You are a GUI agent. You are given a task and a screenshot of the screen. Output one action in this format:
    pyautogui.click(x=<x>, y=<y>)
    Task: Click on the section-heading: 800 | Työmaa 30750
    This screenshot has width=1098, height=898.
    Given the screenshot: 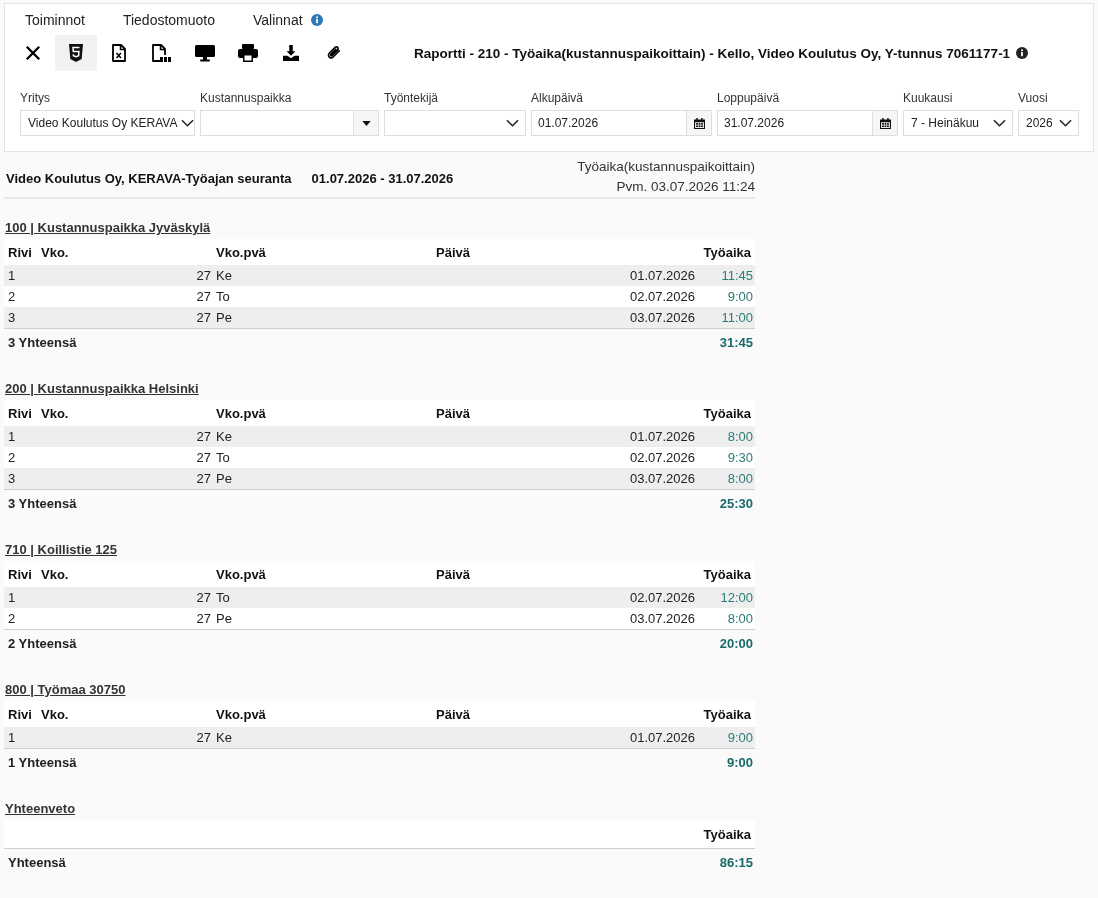 What is the action you would take?
    pyautogui.click(x=65, y=689)
    